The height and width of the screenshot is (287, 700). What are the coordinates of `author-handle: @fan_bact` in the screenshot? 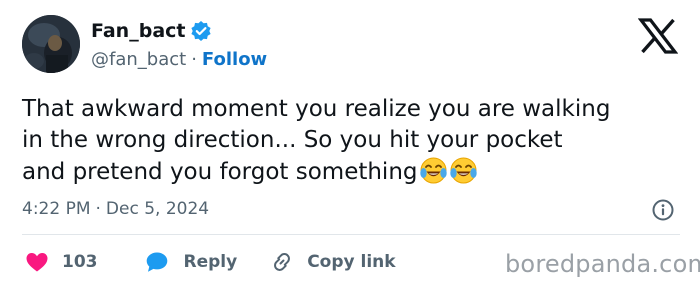 It's located at (138, 59).